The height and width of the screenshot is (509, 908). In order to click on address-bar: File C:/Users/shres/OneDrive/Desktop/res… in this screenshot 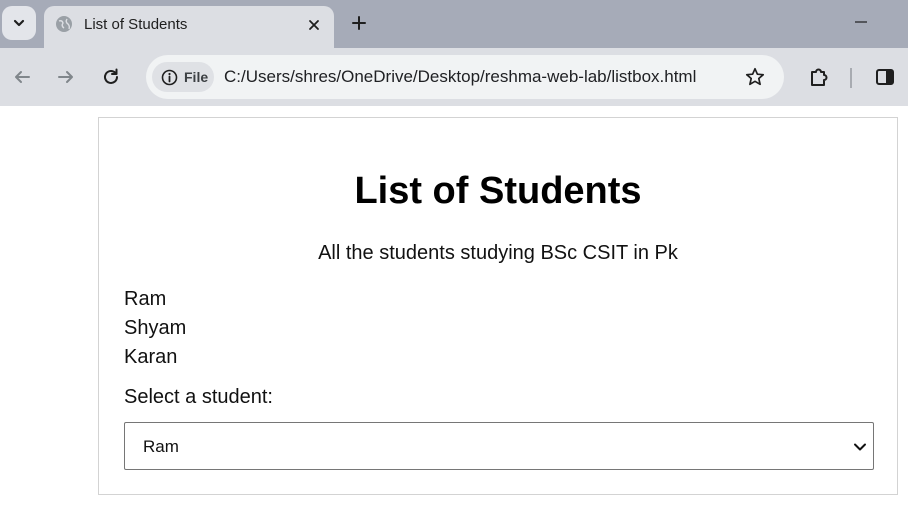, I will do `click(465, 77)`.